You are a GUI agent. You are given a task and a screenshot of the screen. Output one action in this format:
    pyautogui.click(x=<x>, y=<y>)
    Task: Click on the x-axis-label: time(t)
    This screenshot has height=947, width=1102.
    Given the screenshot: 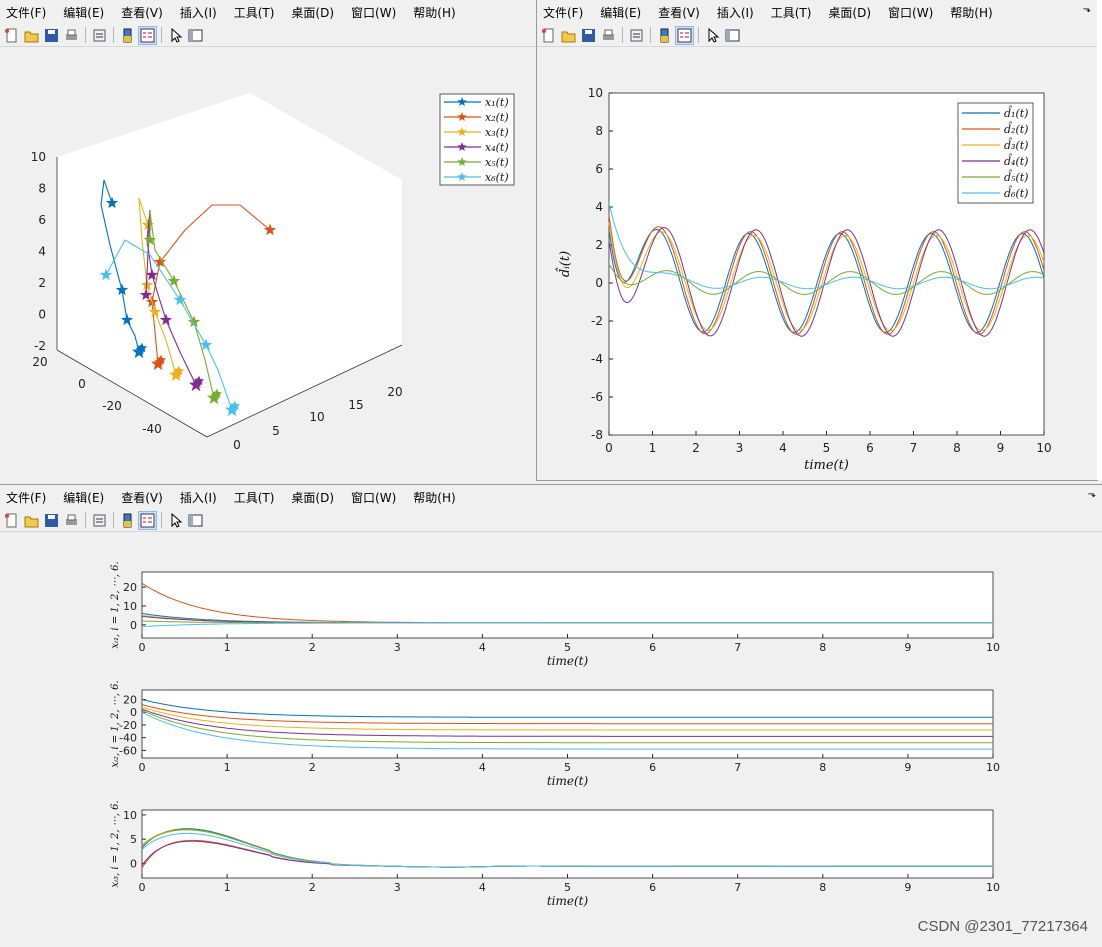 What is the action you would take?
    pyautogui.click(x=568, y=781)
    